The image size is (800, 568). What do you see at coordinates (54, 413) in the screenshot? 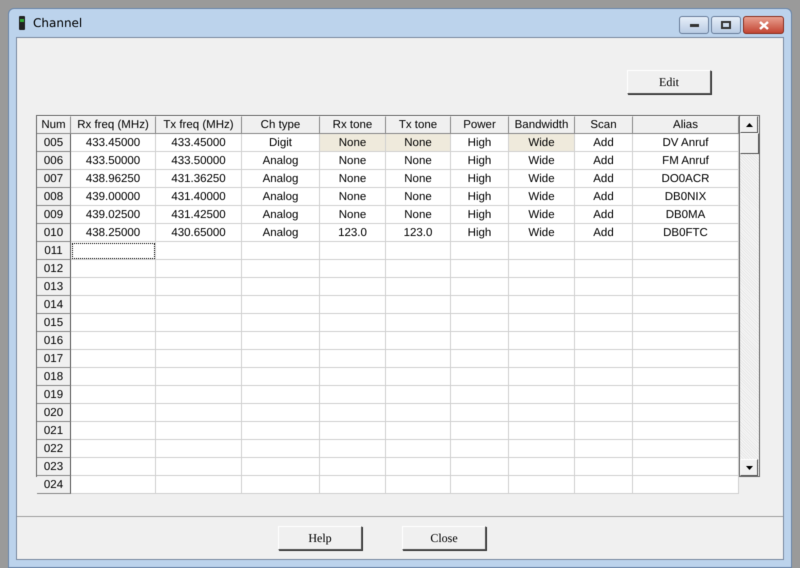
I see `row-header: 020` at bounding box center [54, 413].